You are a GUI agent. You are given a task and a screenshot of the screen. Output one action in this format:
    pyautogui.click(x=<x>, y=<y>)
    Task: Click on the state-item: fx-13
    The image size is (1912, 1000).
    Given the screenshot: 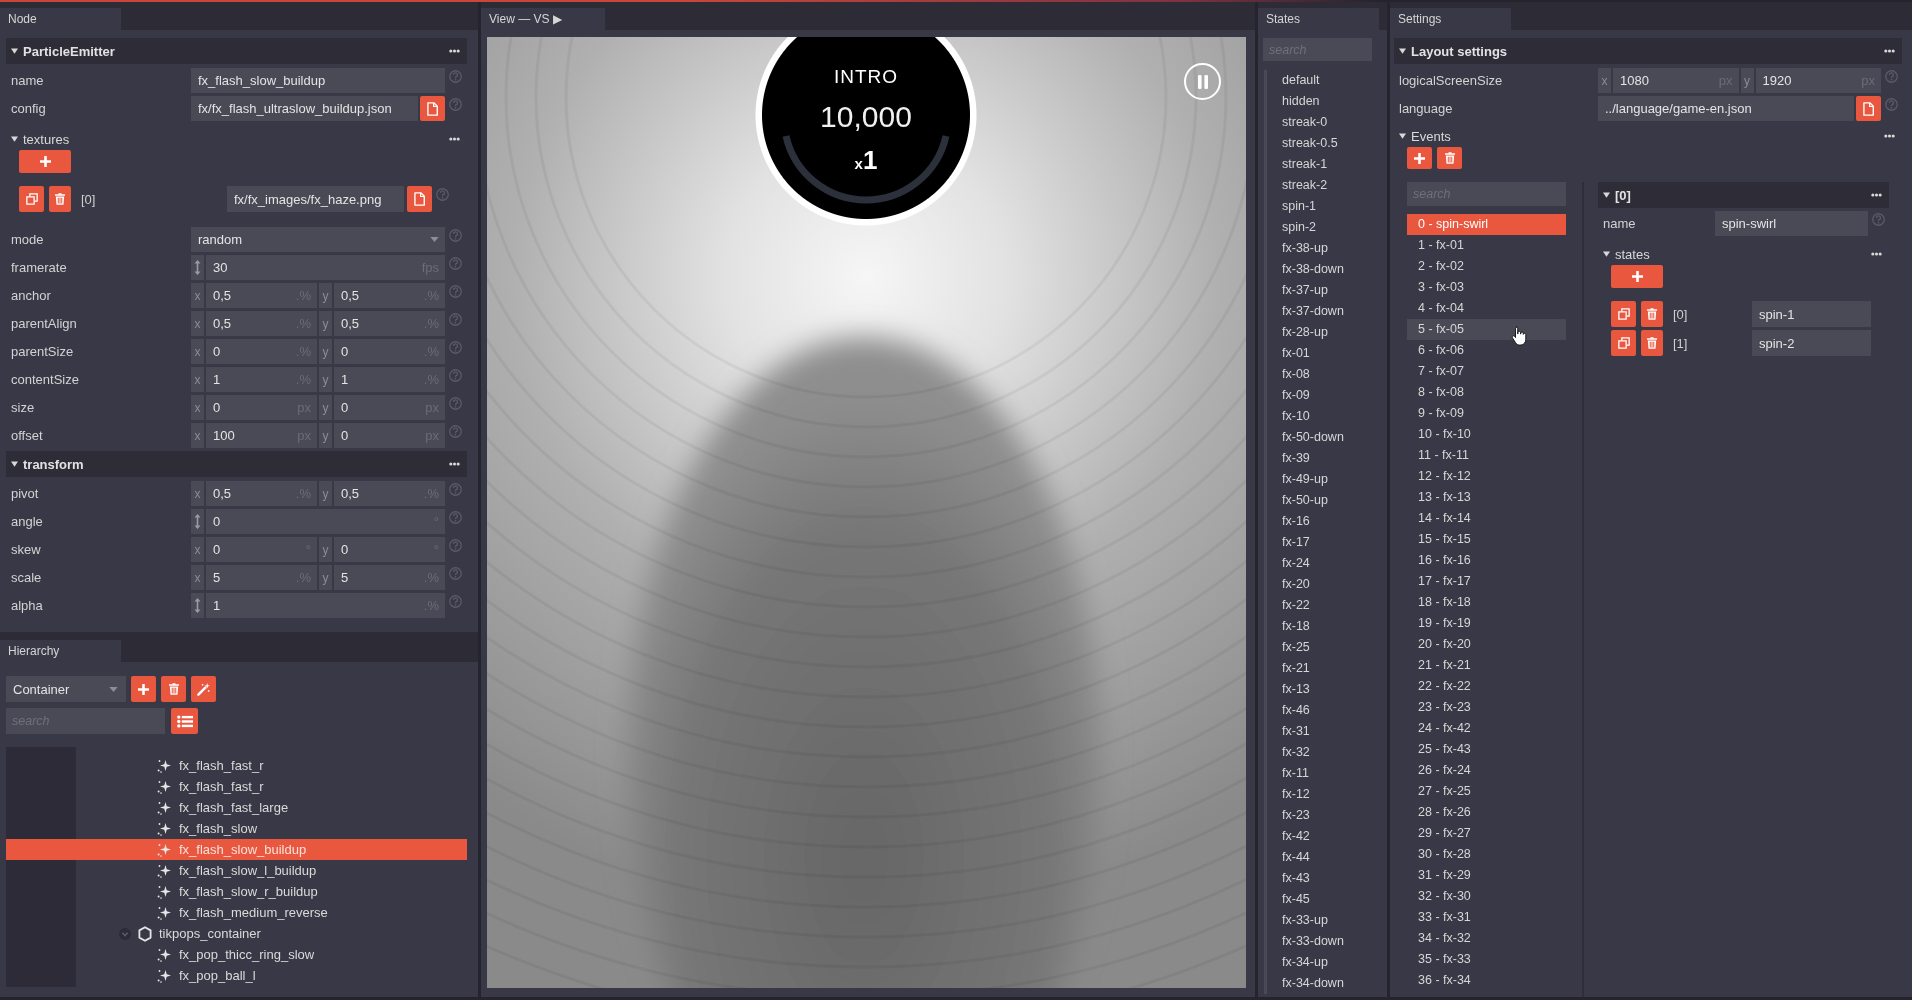 What is the action you would take?
    pyautogui.click(x=1327, y=689)
    